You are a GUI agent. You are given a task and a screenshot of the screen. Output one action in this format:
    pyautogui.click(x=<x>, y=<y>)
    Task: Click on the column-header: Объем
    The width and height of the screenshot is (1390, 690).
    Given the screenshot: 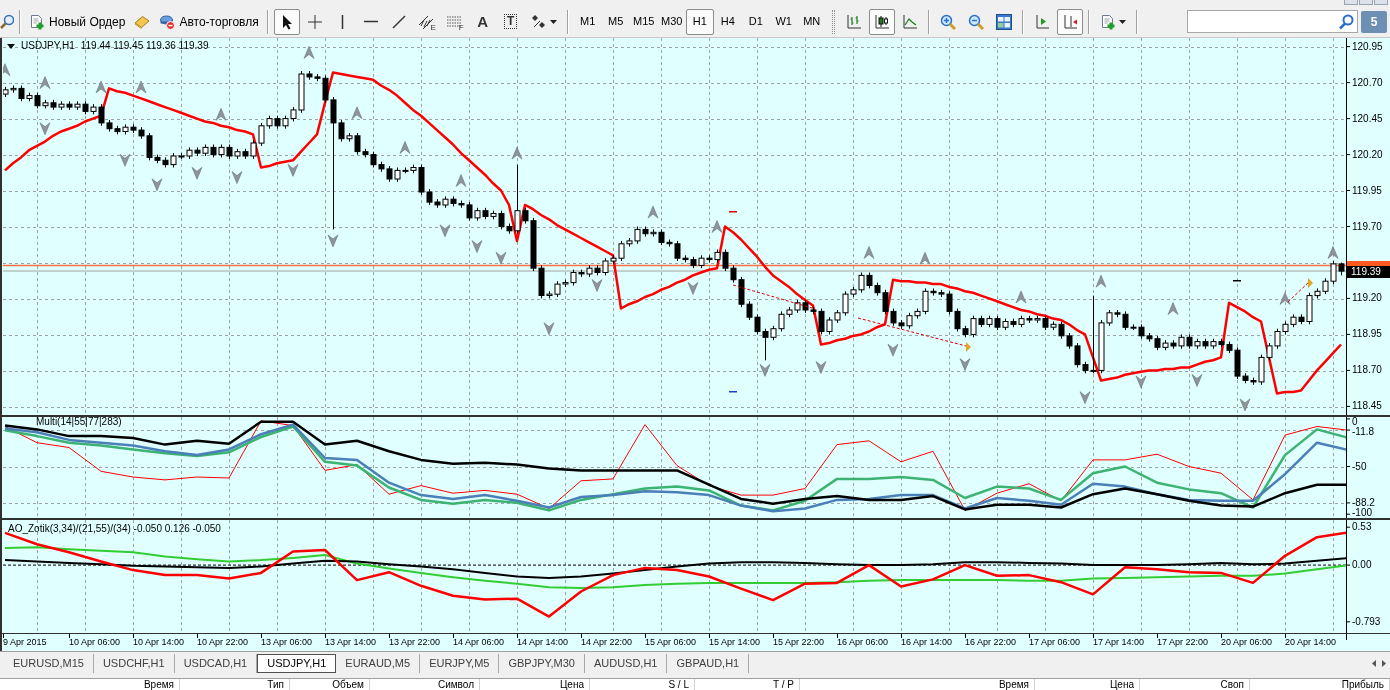 What is the action you would take?
    pyautogui.click(x=330, y=684)
    